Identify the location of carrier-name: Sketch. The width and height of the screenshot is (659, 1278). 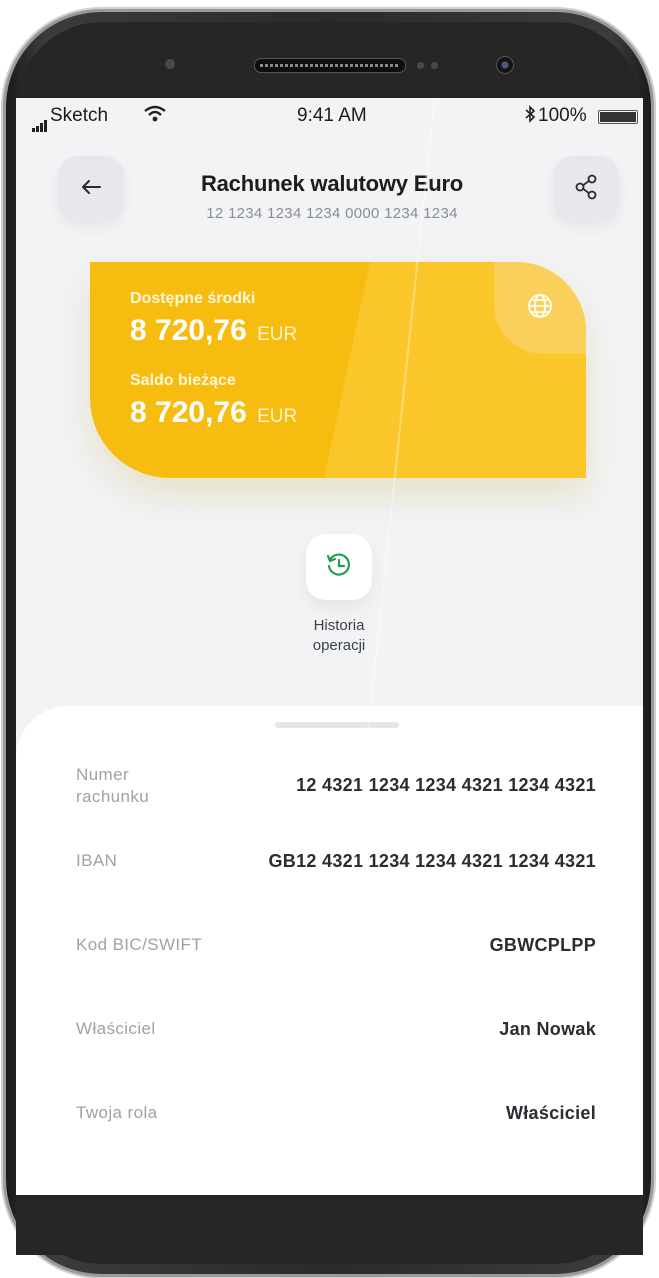
(79, 115).